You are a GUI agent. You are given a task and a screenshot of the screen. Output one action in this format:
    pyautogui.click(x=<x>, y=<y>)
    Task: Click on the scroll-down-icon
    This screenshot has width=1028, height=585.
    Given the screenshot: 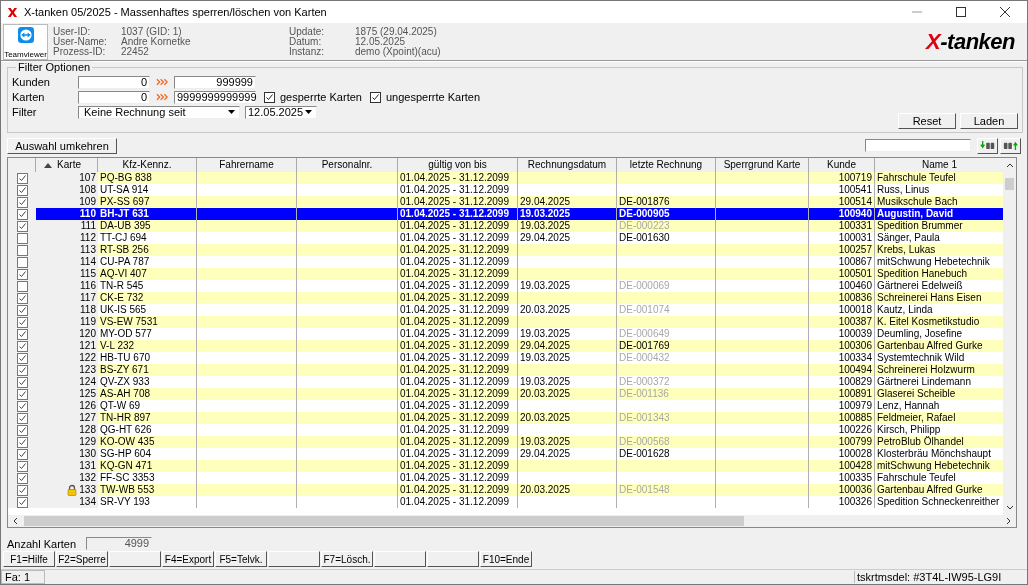 What is the action you would take?
    pyautogui.click(x=1009, y=507)
    